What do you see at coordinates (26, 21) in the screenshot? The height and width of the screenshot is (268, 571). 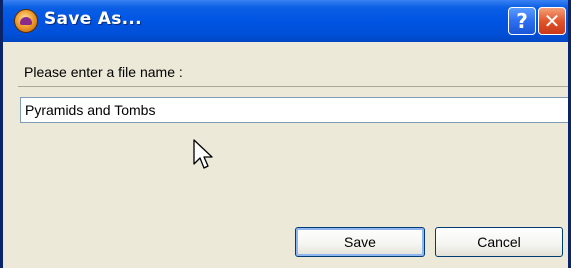 I see `app-icon` at bounding box center [26, 21].